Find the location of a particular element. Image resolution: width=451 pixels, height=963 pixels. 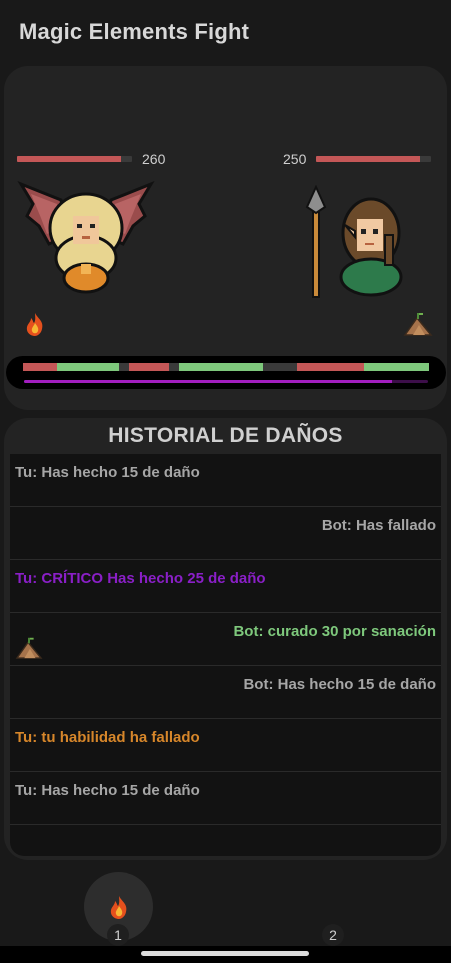

history-entry-text: Tu: CRÍTICO Has hecho 25 de daño is located at coordinates (140, 578).